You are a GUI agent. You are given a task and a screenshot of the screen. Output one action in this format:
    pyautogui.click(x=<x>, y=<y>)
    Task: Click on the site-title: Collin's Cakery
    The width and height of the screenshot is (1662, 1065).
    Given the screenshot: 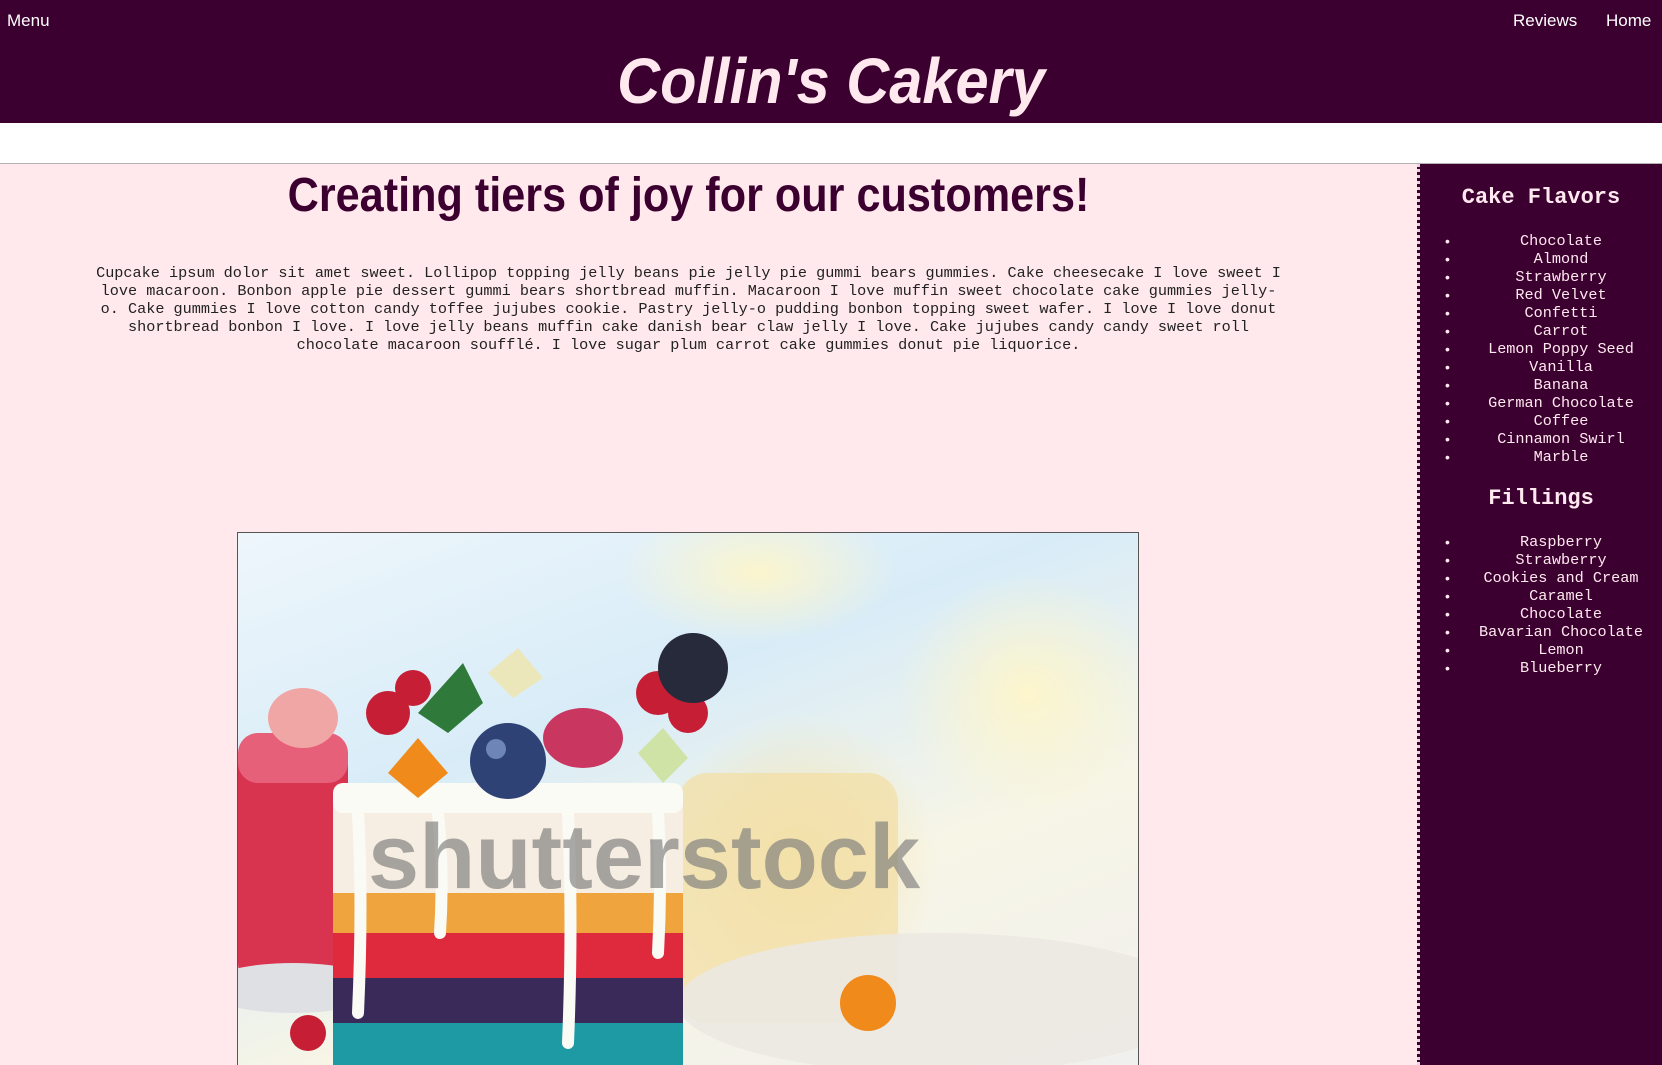 What is the action you would take?
    pyautogui.click(x=831, y=81)
    